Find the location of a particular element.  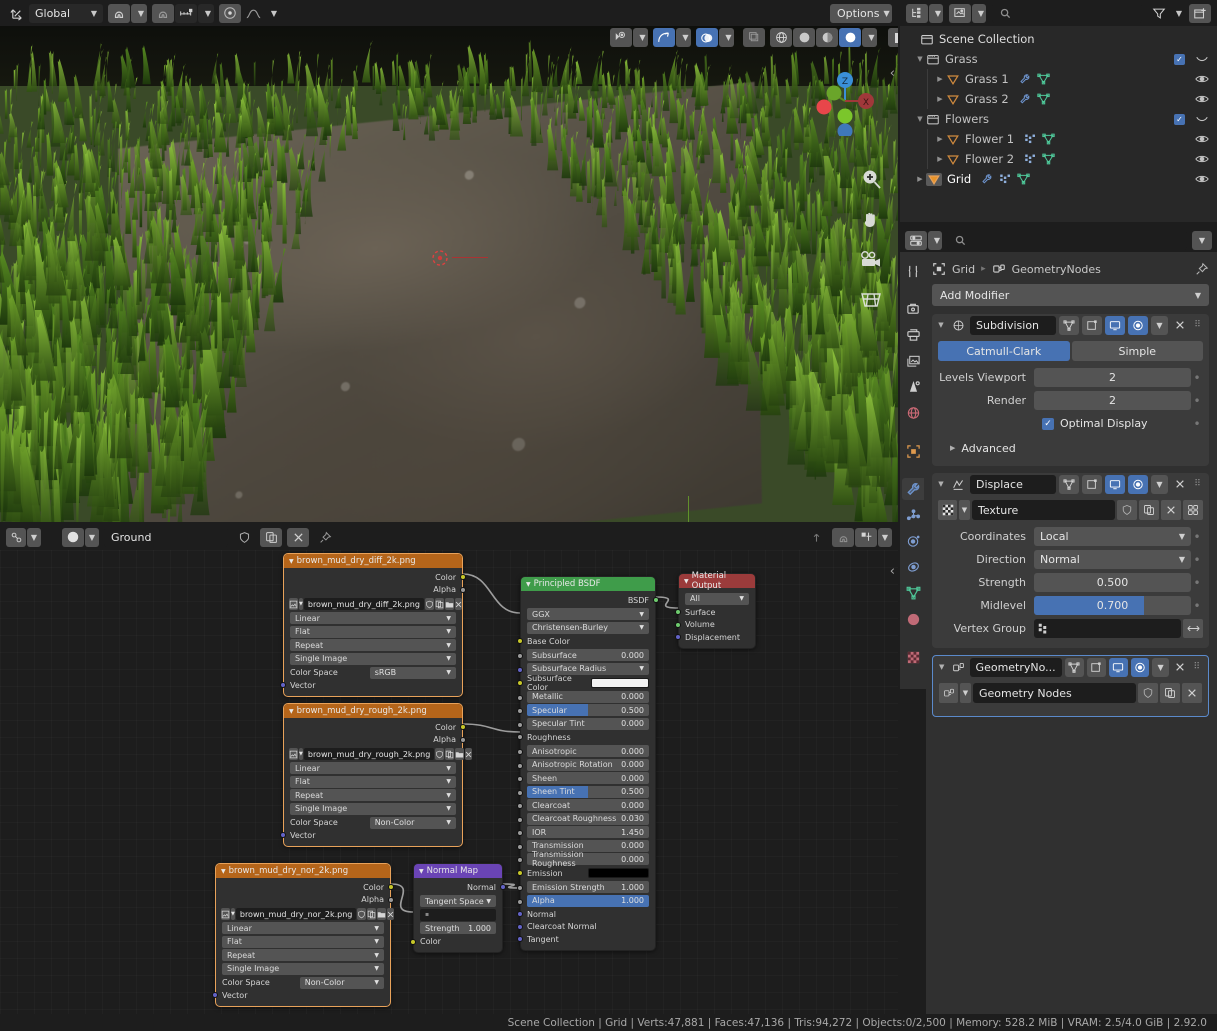

new-collection-icon is located at coordinates (1200, 13).